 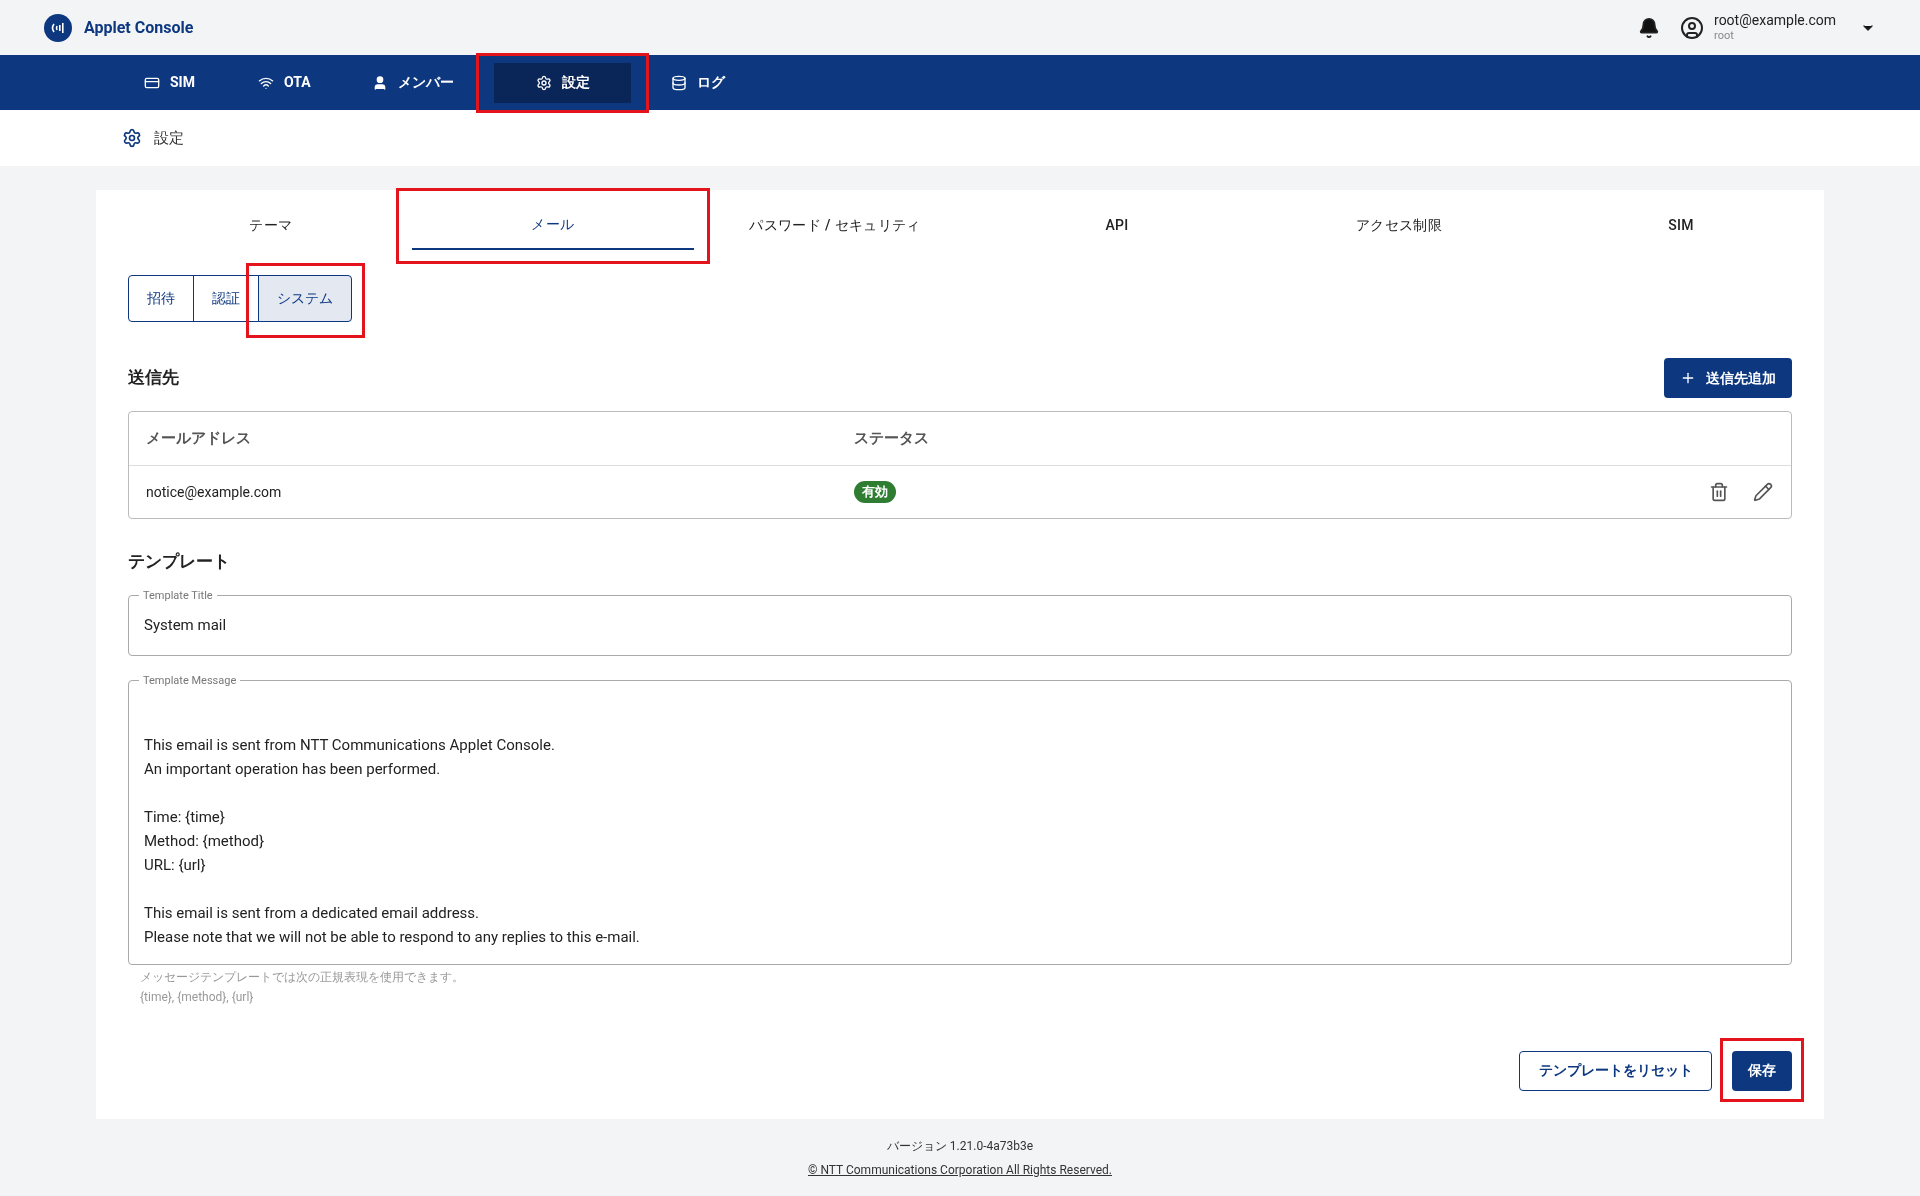 I want to click on settings-tab: メール, so click(x=553, y=225).